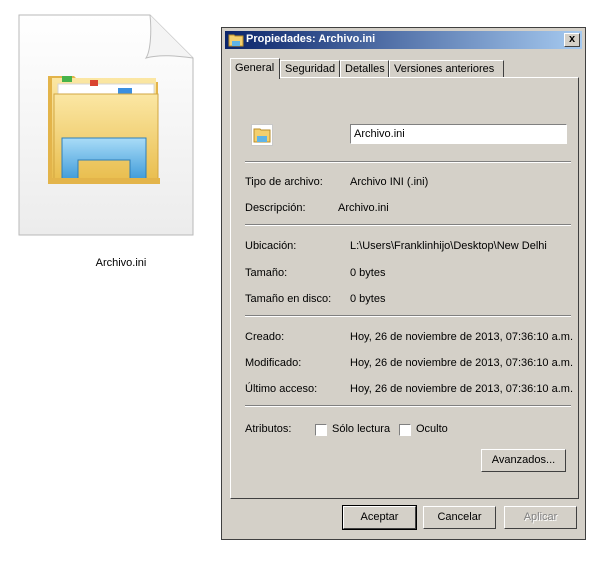 The height and width of the screenshot is (575, 608). I want to click on readonly-checkbox, so click(321, 430).